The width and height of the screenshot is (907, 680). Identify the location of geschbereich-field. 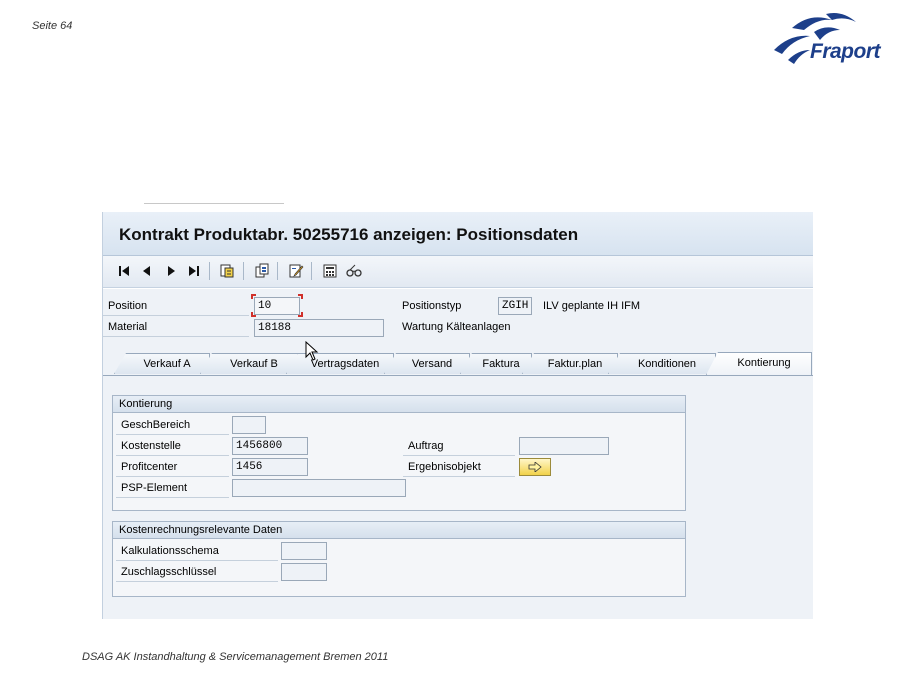
(249, 425).